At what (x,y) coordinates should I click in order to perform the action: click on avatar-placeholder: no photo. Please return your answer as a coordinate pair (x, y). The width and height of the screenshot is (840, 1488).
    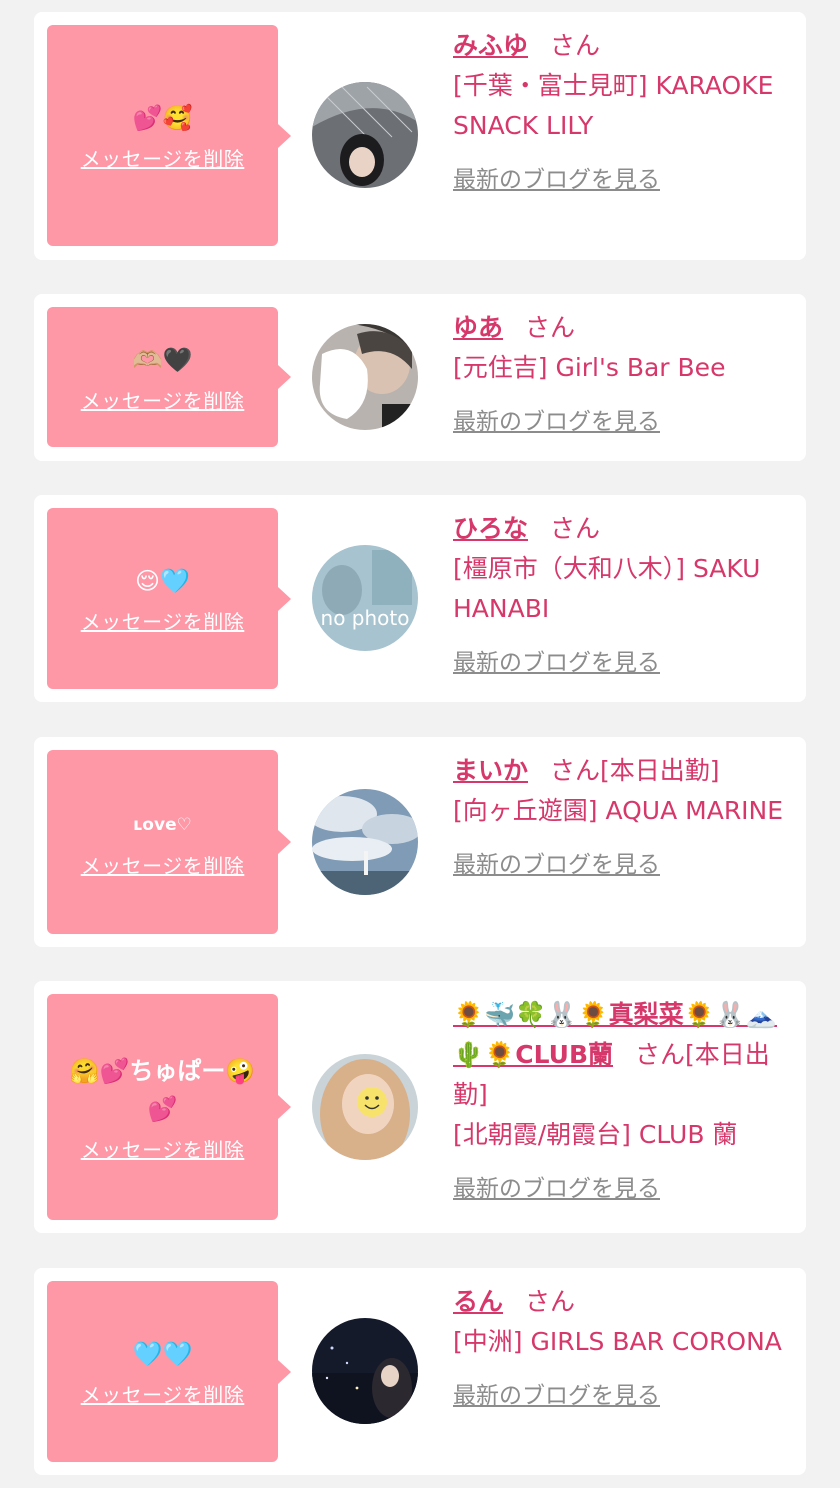
    Looking at the image, I should click on (365, 598).